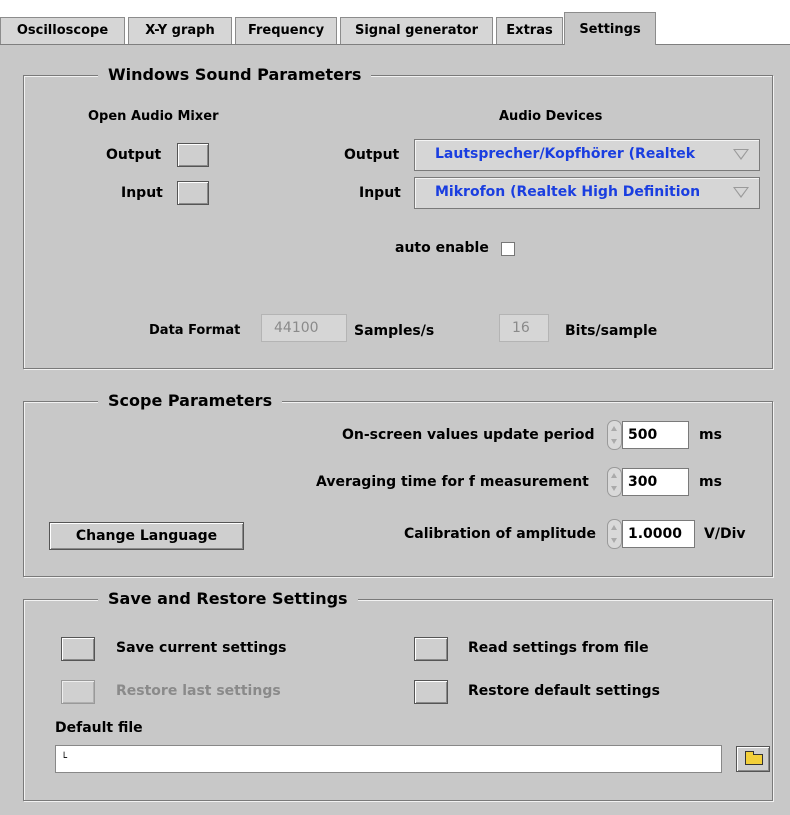 The image size is (790, 815). What do you see at coordinates (142, 193) in the screenshot?
I see `mixer-input-label: Input` at bounding box center [142, 193].